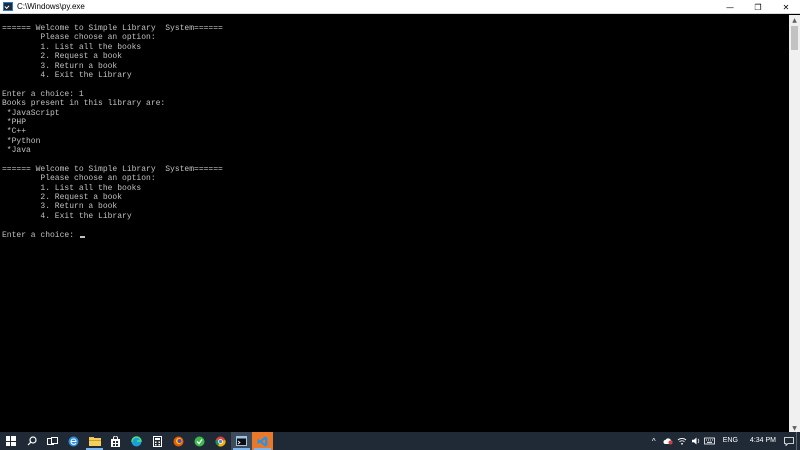 This screenshot has height=450, width=800. I want to click on taskbar-green-app, so click(199, 441).